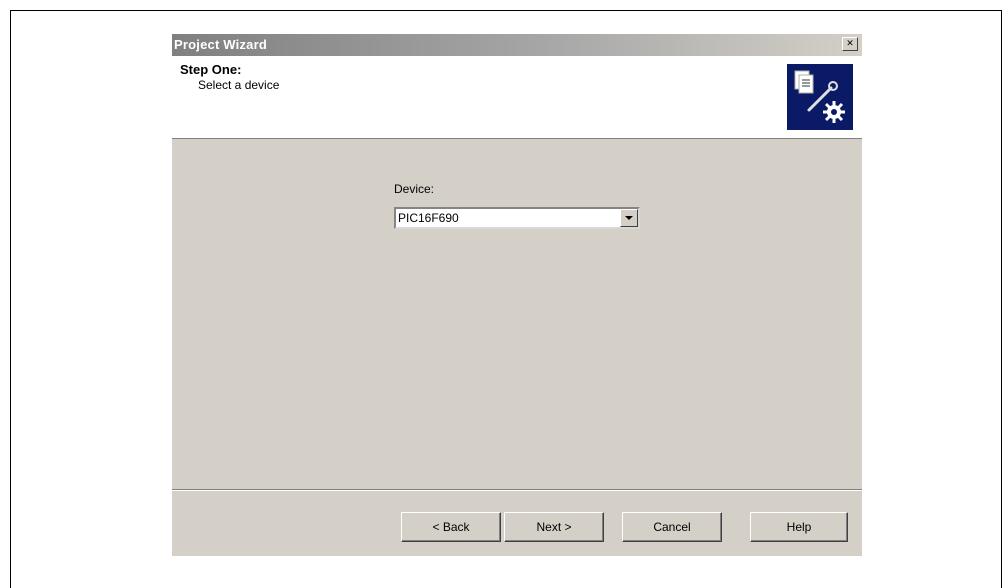  Describe the element at coordinates (239, 85) in the screenshot. I see `step-subtitle: Select a device` at that location.